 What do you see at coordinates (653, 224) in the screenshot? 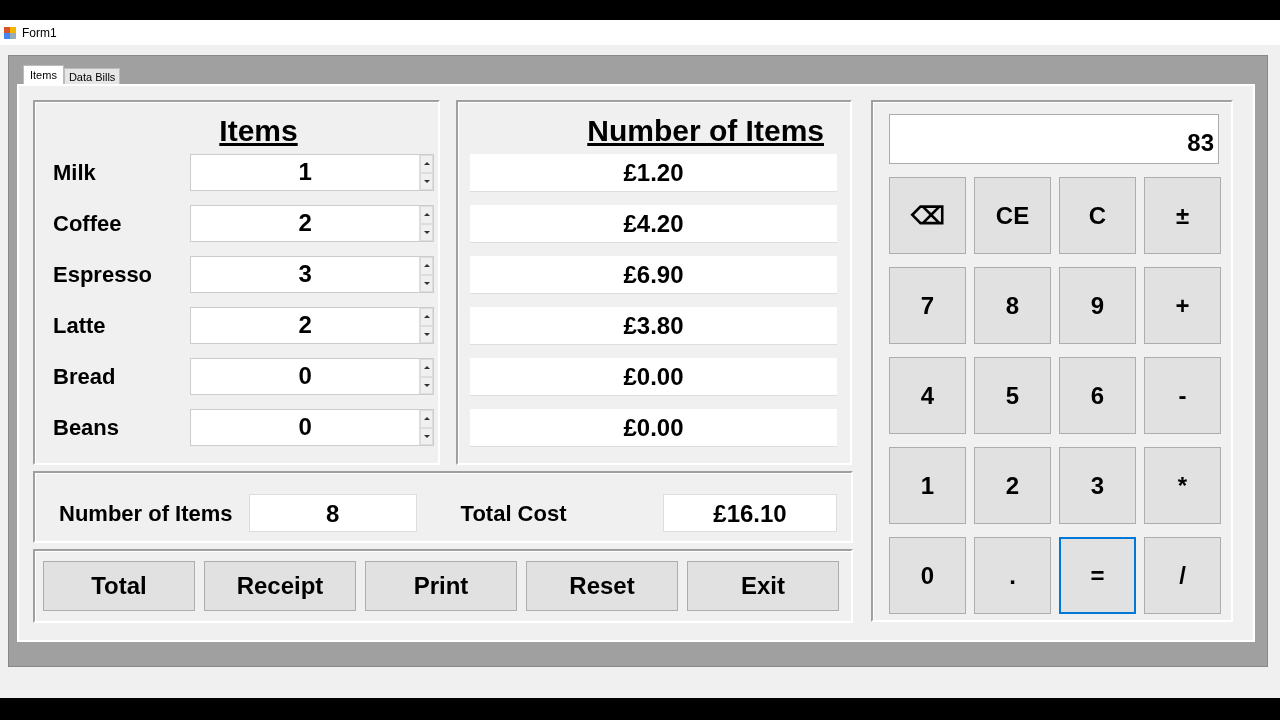
I see `cost-field: £4.20` at bounding box center [653, 224].